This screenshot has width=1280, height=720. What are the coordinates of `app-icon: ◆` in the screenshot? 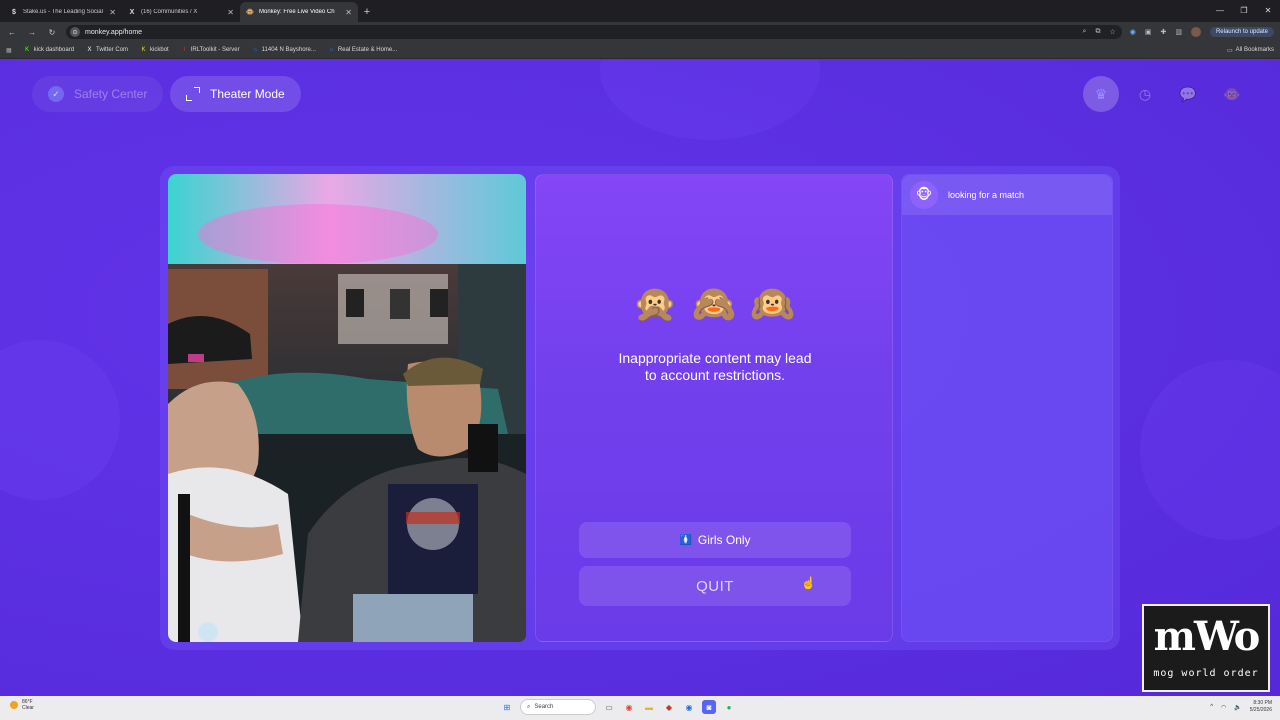 It's located at (669, 707).